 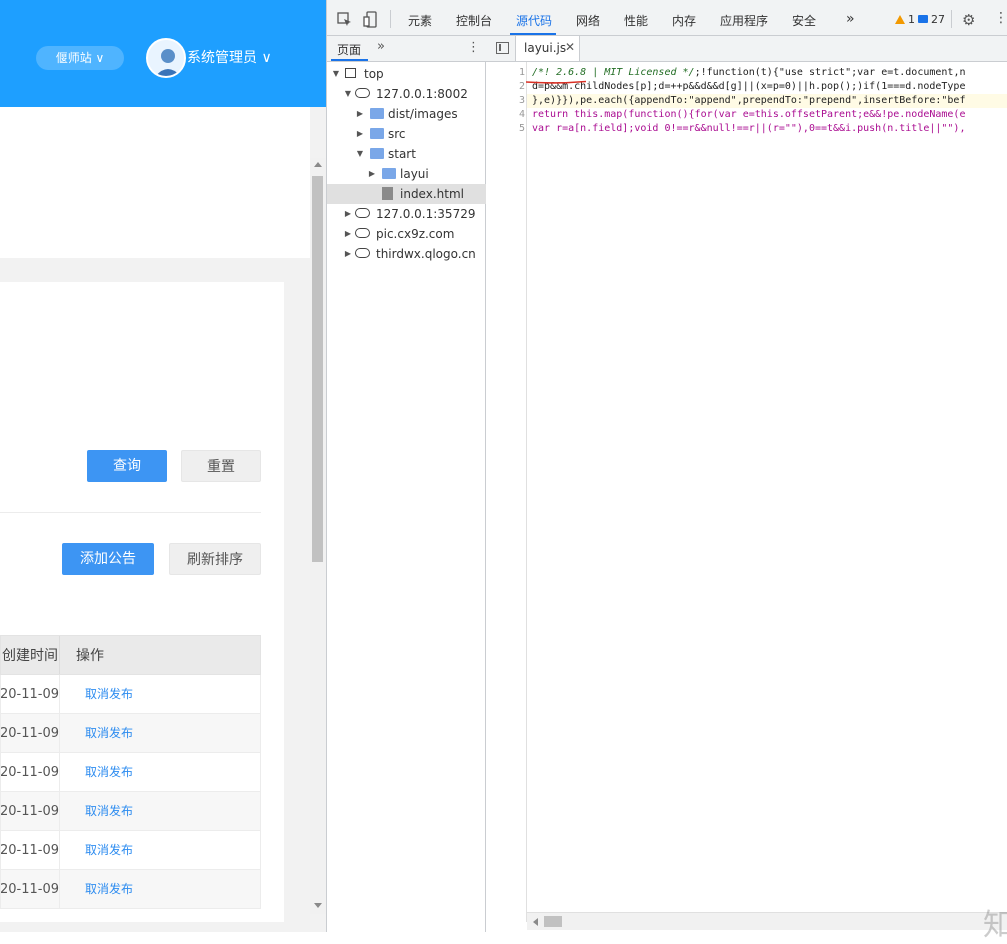 What do you see at coordinates (588, 21) in the screenshot?
I see `tab-network: 网络` at bounding box center [588, 21].